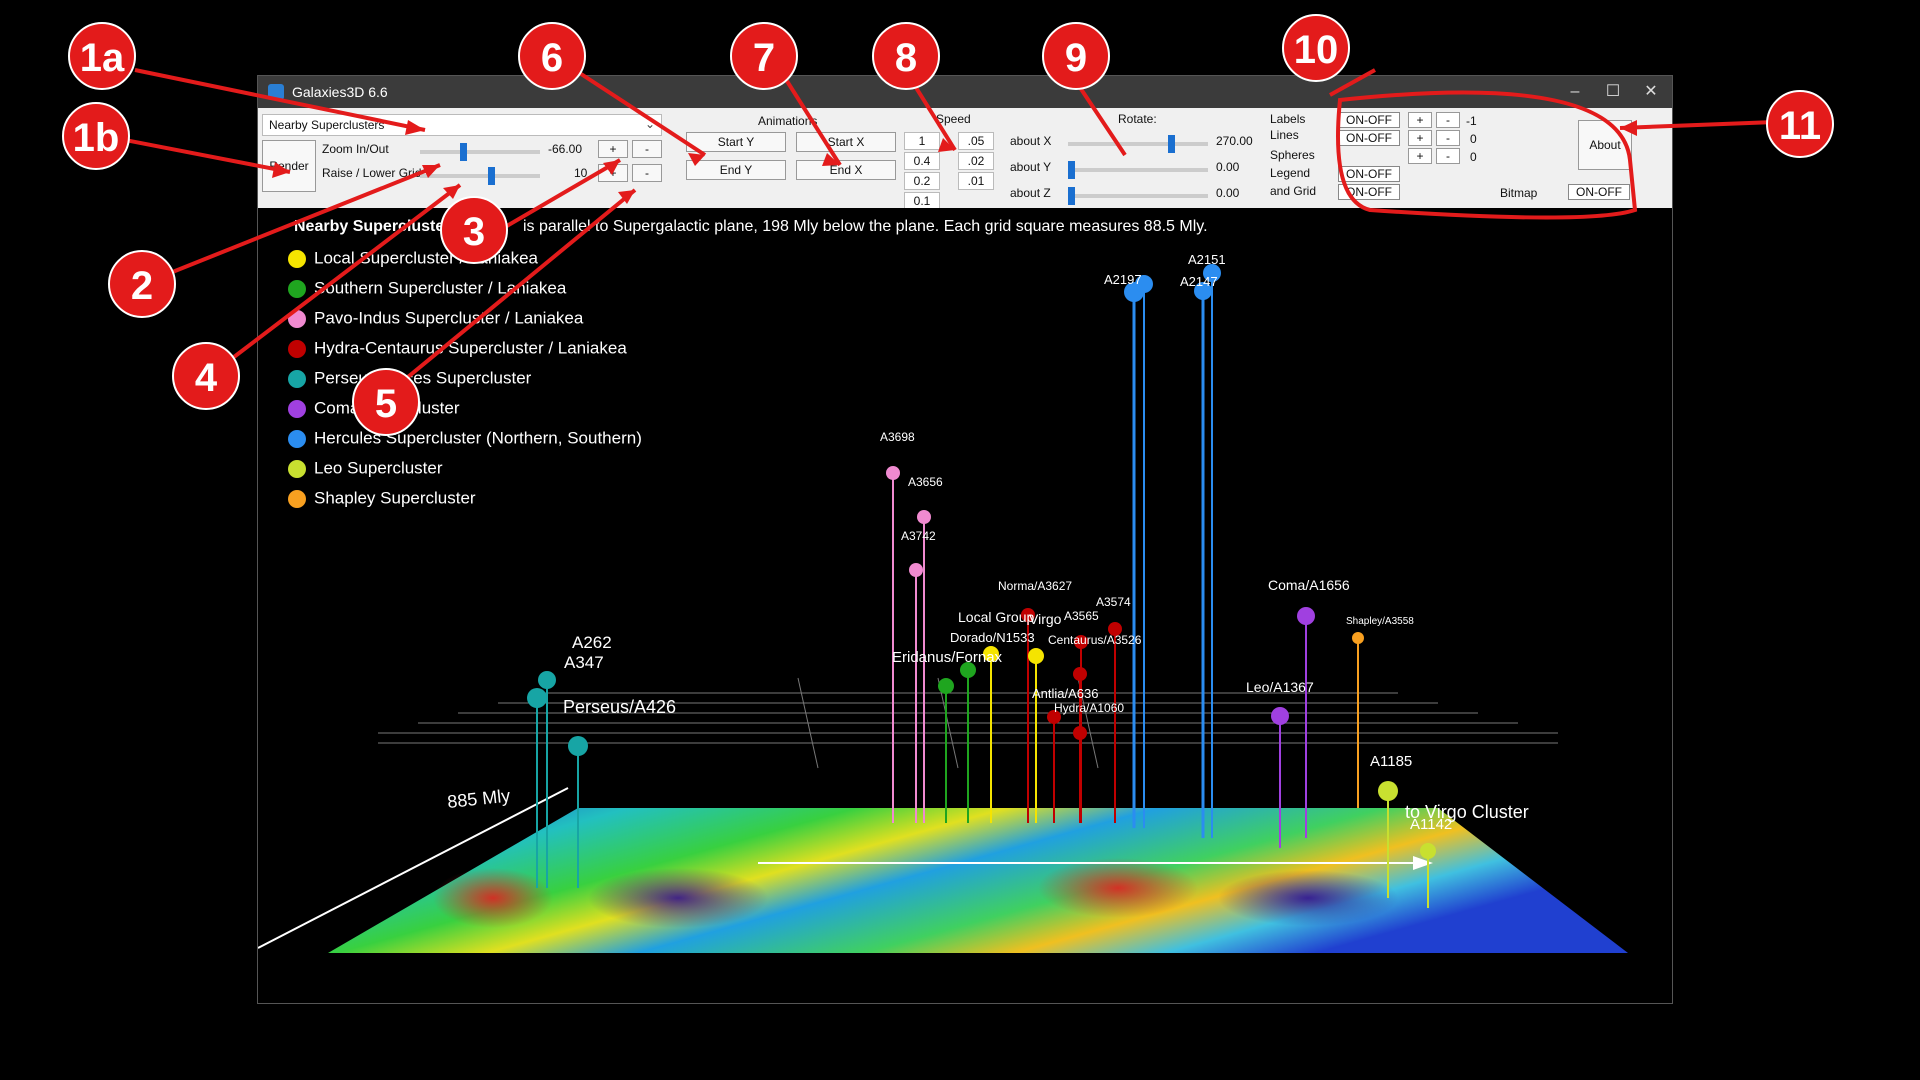  I want to click on marker-A1142, so click(1428, 851).